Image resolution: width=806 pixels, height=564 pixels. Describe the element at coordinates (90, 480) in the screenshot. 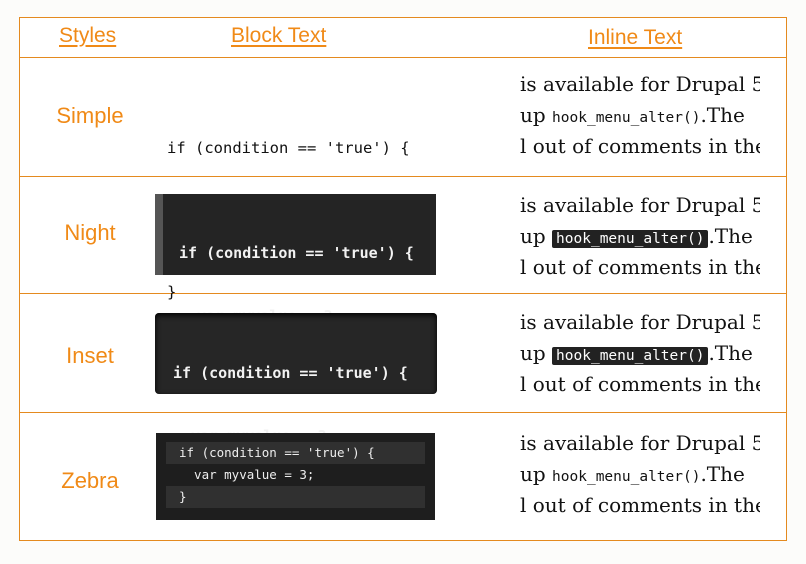

I see `style-name-zebra: Zebra` at that location.